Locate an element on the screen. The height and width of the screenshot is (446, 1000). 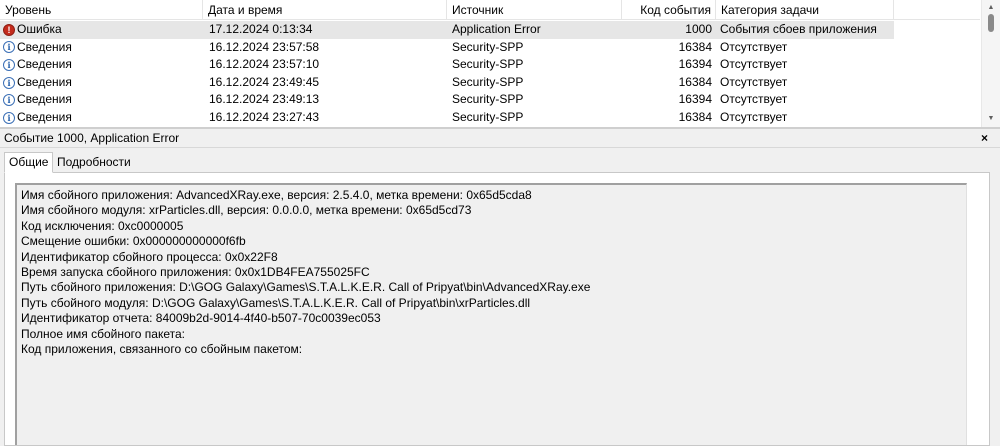
scroll-up-icon: ▲ is located at coordinates (991, 8).